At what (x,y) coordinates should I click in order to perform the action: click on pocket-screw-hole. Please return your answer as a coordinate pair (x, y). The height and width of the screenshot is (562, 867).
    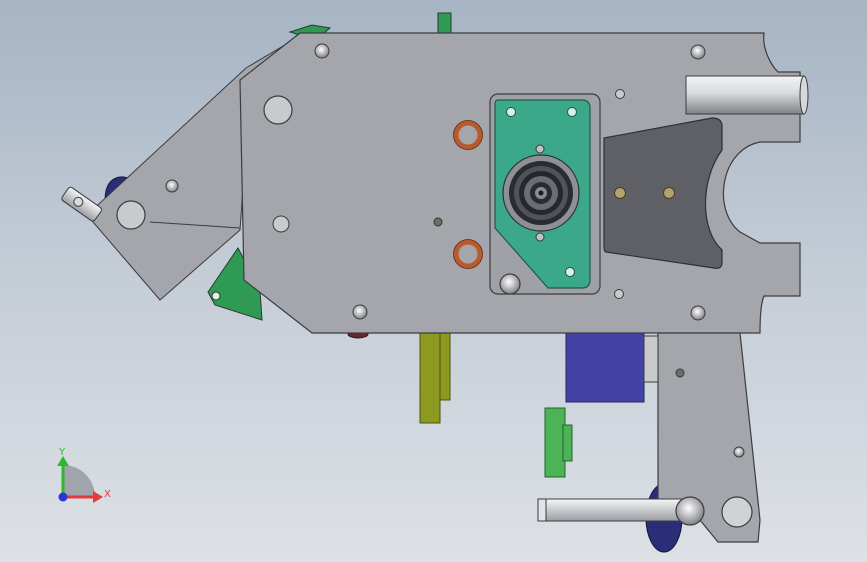
    Looking at the image, I should click on (510, 284).